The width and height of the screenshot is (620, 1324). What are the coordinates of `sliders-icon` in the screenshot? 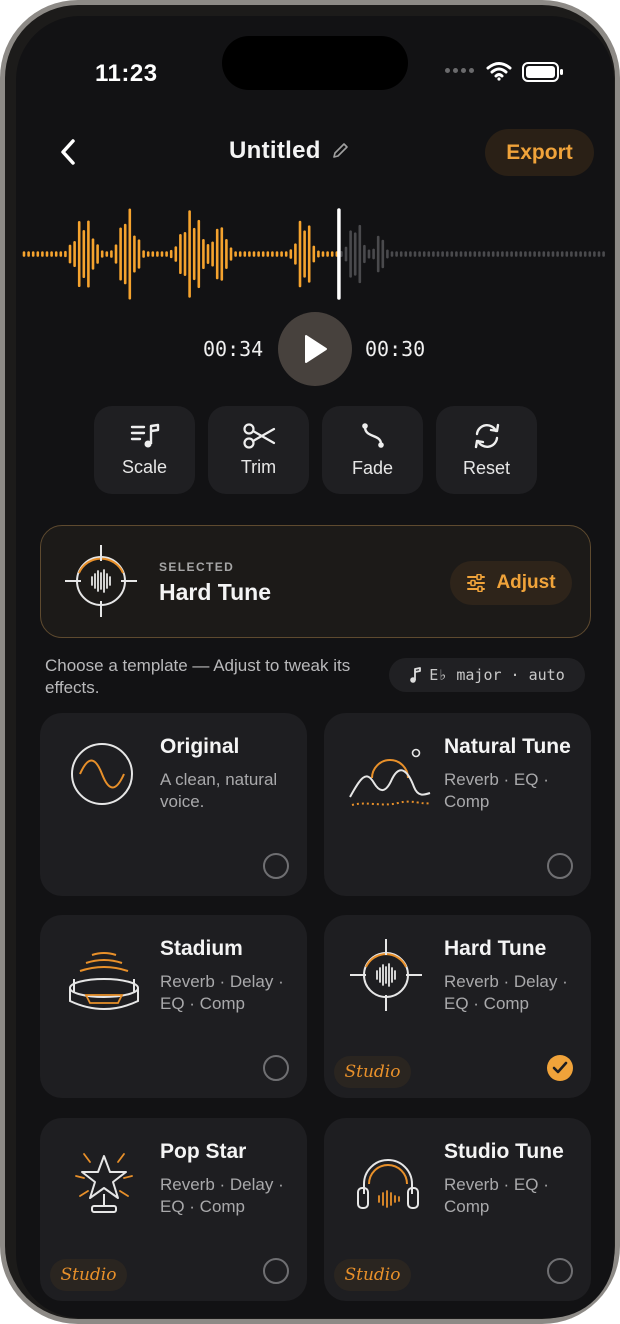 It's located at (476, 583).